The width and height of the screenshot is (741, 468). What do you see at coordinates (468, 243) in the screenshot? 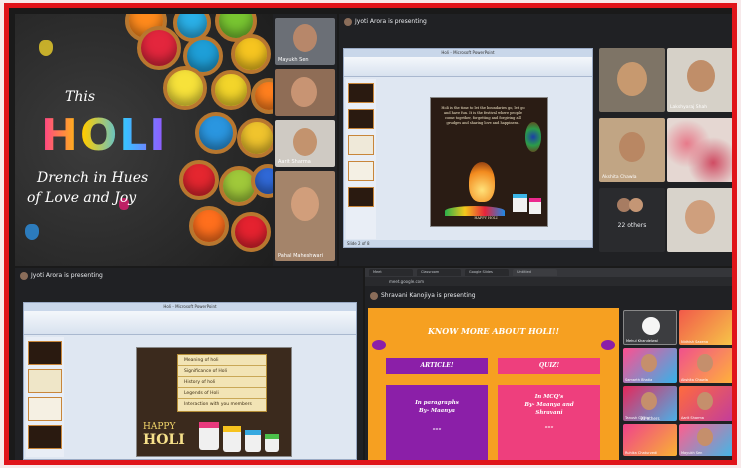
I see `status-bar: Slide 2 of 8` at bounding box center [468, 243].